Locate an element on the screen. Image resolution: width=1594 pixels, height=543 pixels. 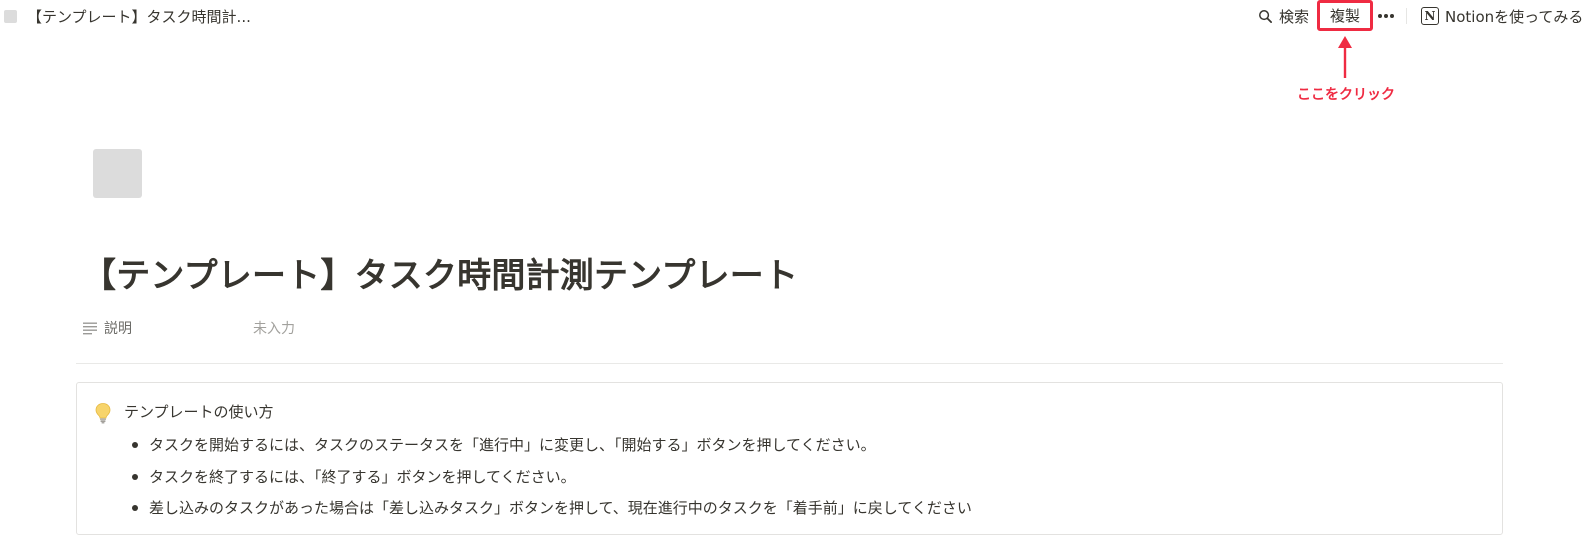
property-row: 説明 未入力 is located at coordinates (292, 328).